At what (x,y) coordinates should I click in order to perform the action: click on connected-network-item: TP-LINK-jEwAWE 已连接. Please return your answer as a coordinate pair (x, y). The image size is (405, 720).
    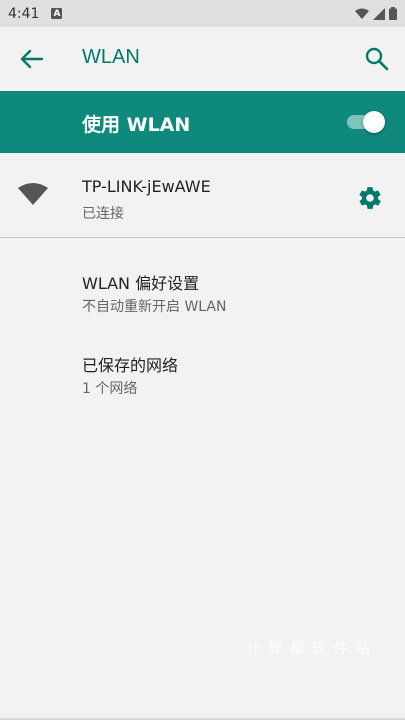
    Looking at the image, I should click on (202, 195).